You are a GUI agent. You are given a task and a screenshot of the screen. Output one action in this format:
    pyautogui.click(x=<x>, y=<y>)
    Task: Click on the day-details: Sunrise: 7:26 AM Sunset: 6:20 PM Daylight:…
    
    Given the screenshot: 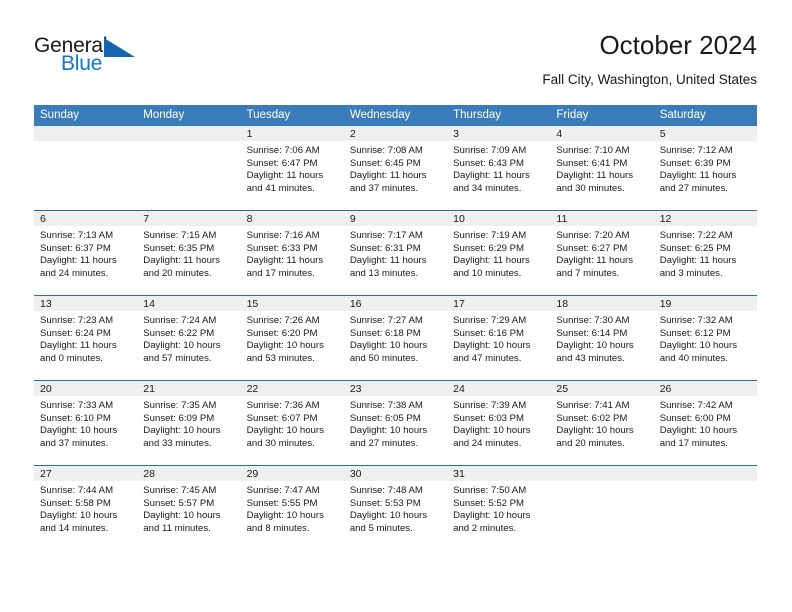 What is the action you would take?
    pyautogui.click(x=292, y=338)
    